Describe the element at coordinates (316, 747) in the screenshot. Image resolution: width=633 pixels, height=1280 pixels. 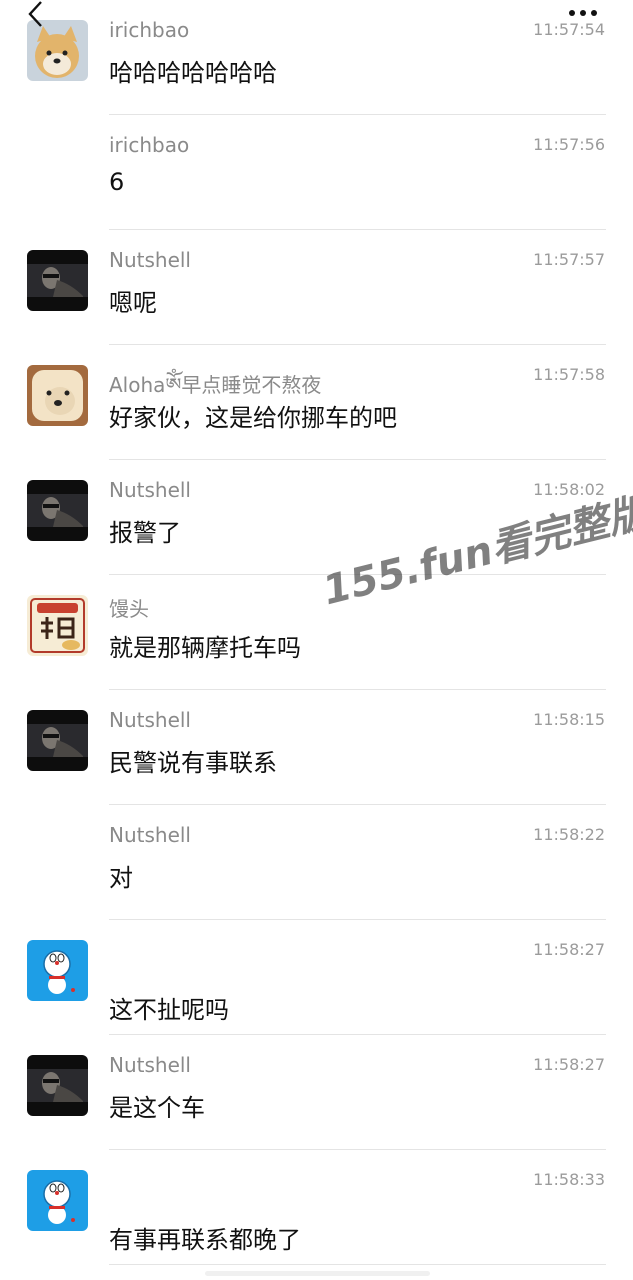
I see `message-row: Nutshell 11:58:15 民警说有事联系` at that location.